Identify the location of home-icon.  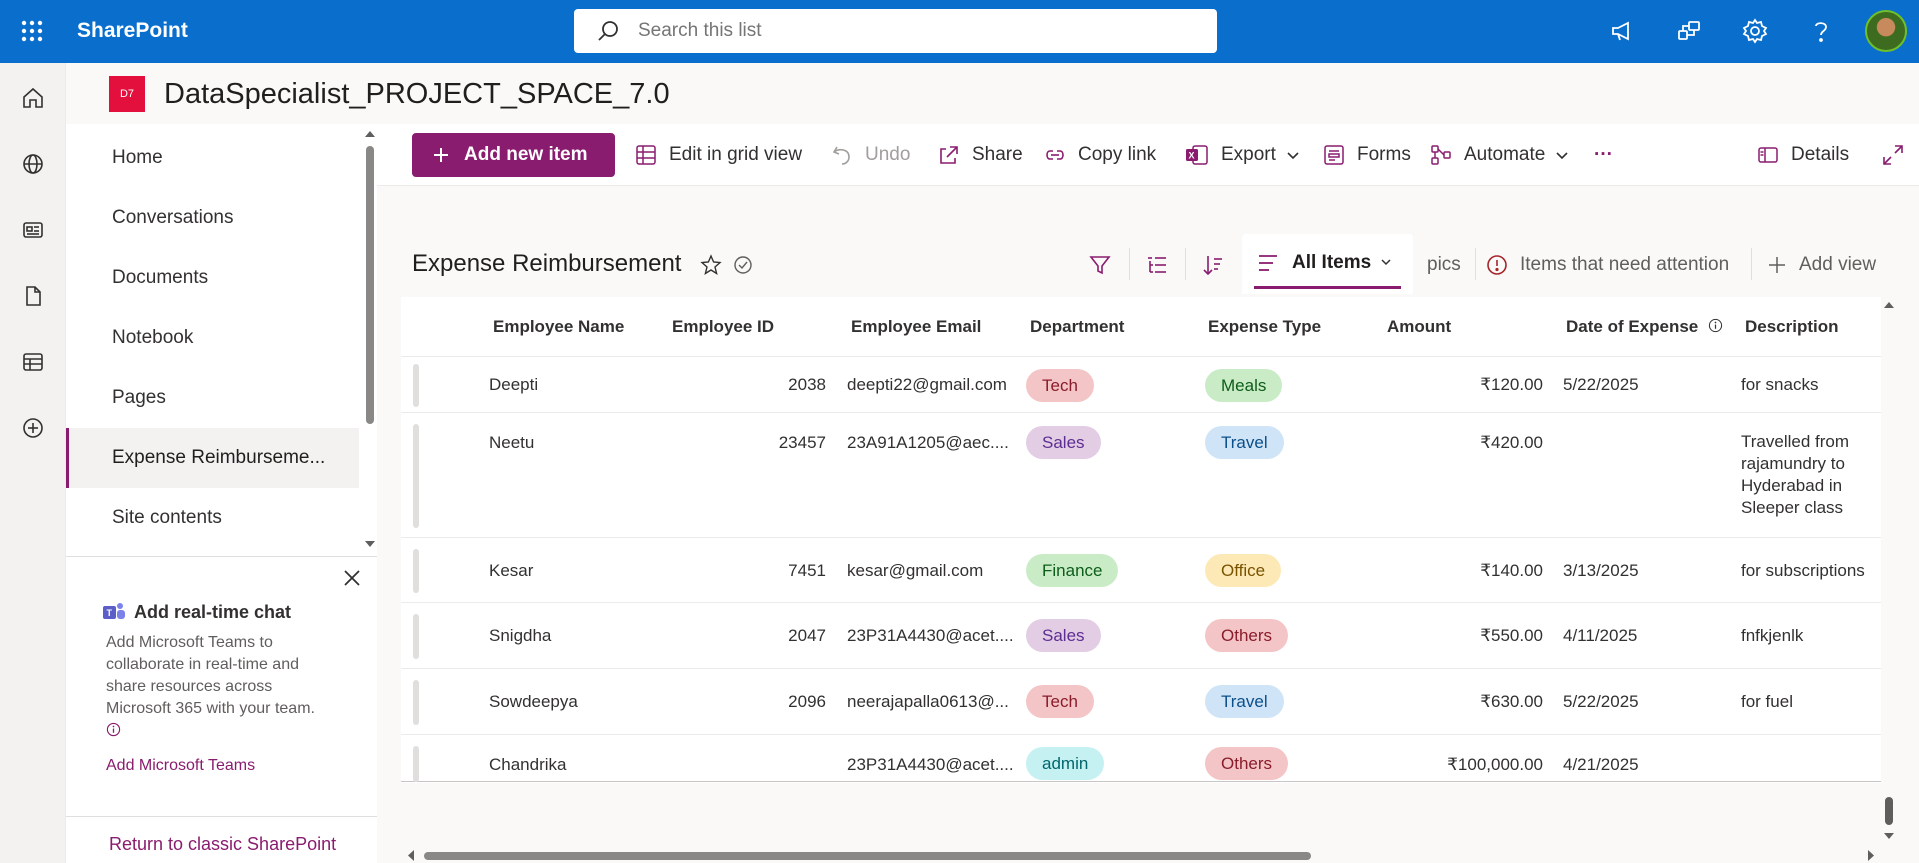
(33, 98).